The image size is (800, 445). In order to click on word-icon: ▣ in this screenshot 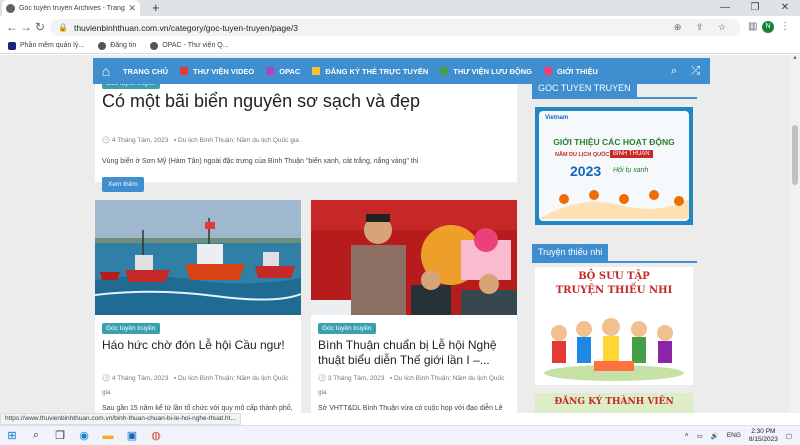, I will do `click(132, 435)`.